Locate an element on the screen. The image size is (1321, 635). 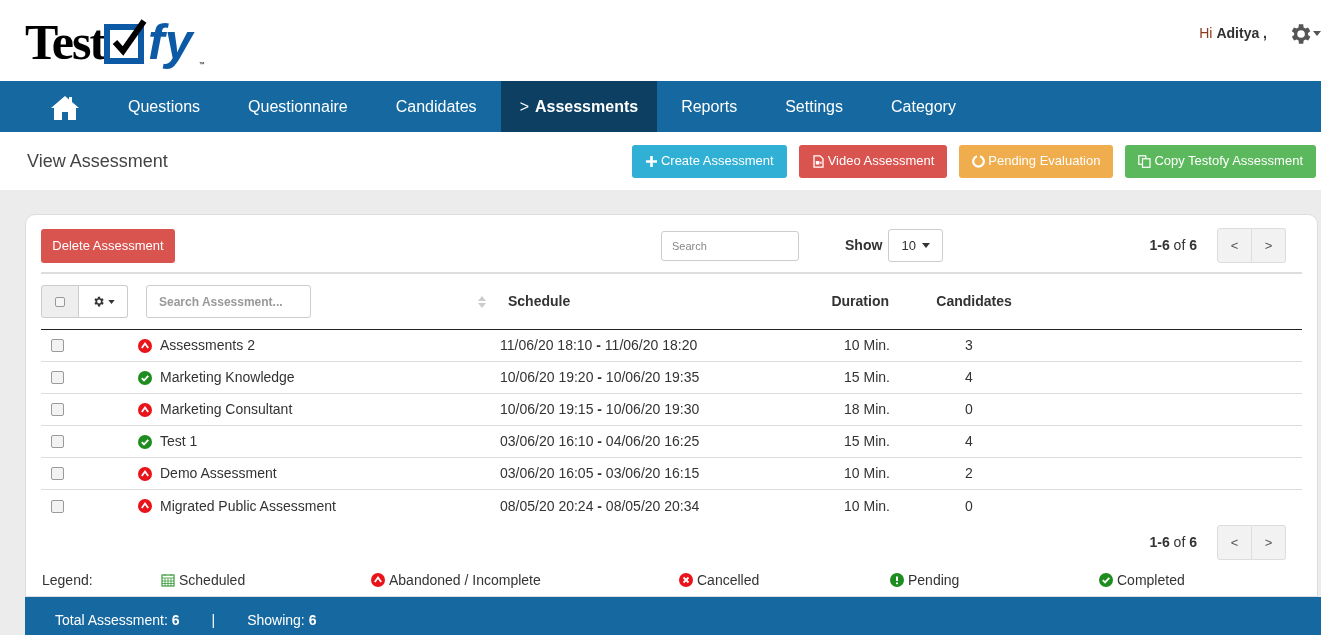
checkbox-tick-icon is located at coordinates (126, 40).